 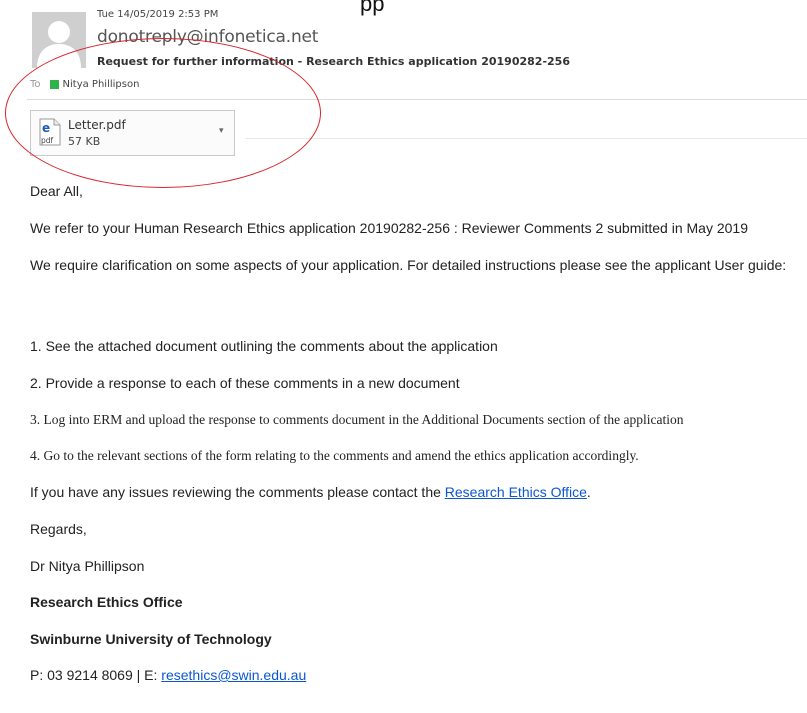 What do you see at coordinates (54, 84) in the screenshot?
I see `presence-status-icon` at bounding box center [54, 84].